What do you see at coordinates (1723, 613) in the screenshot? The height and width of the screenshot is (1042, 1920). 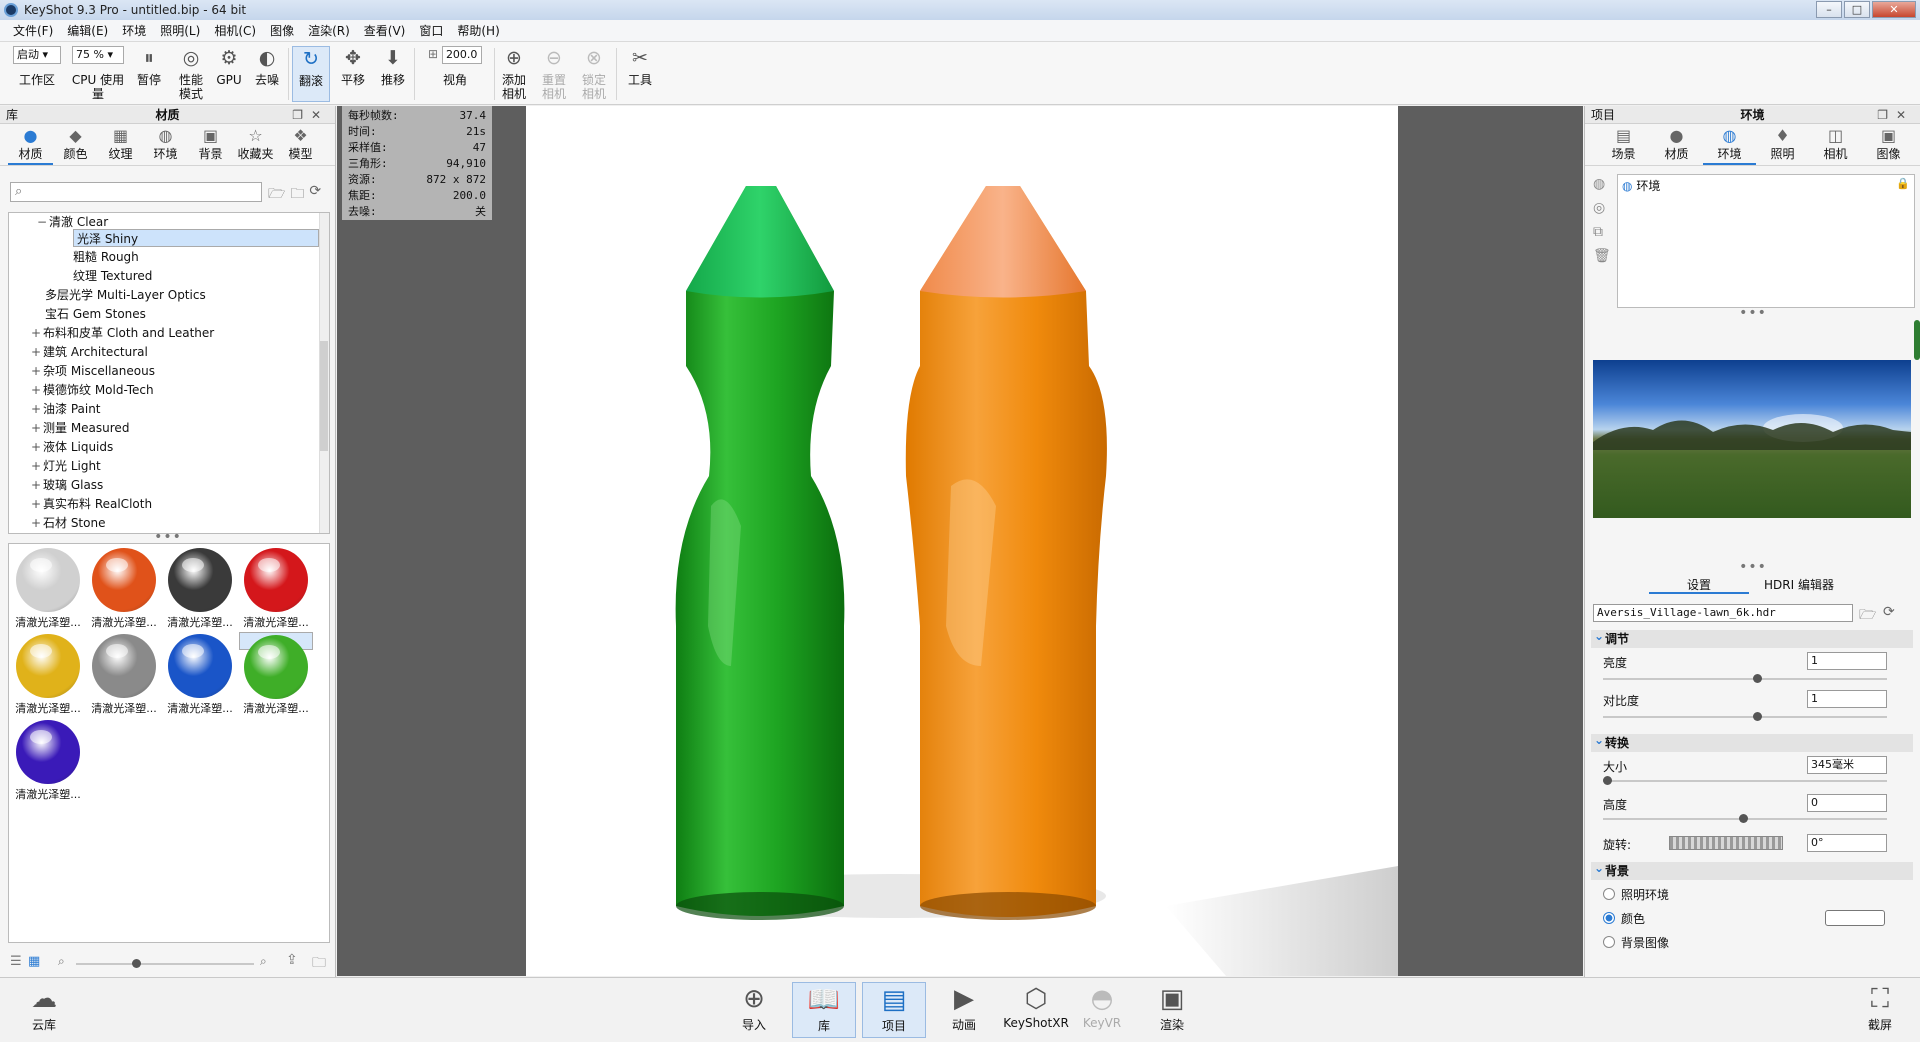 I see `hdri-file-field: Aversis_Village-lawn_6k.hdr` at bounding box center [1723, 613].